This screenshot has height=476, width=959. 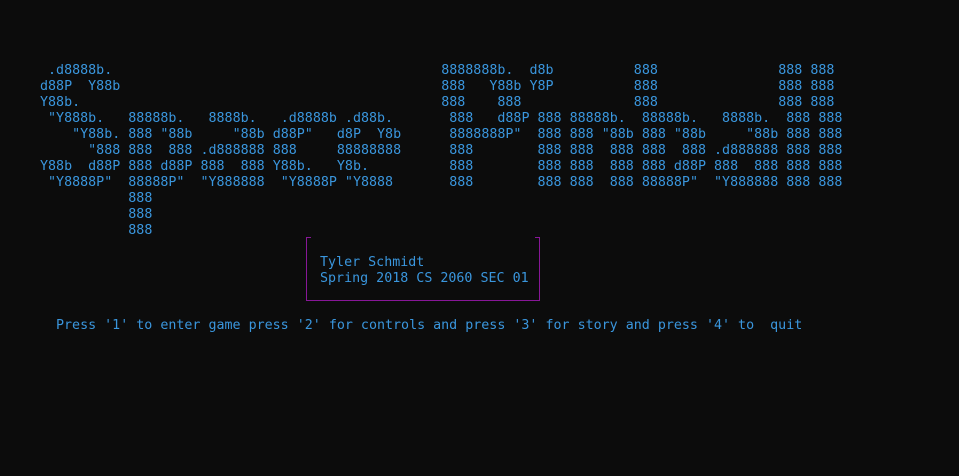 What do you see at coordinates (437, 86) in the screenshot?
I see `banner-line: d88P Y88b 888 Y88b Y8P 888 888 888` at bounding box center [437, 86].